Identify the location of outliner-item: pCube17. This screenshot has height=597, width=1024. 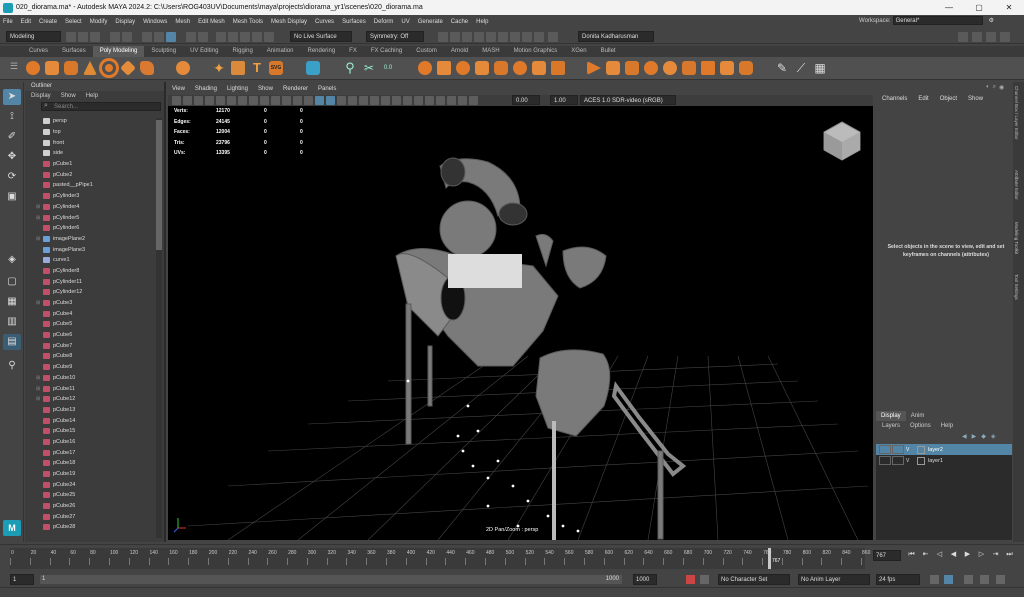
(91, 452).